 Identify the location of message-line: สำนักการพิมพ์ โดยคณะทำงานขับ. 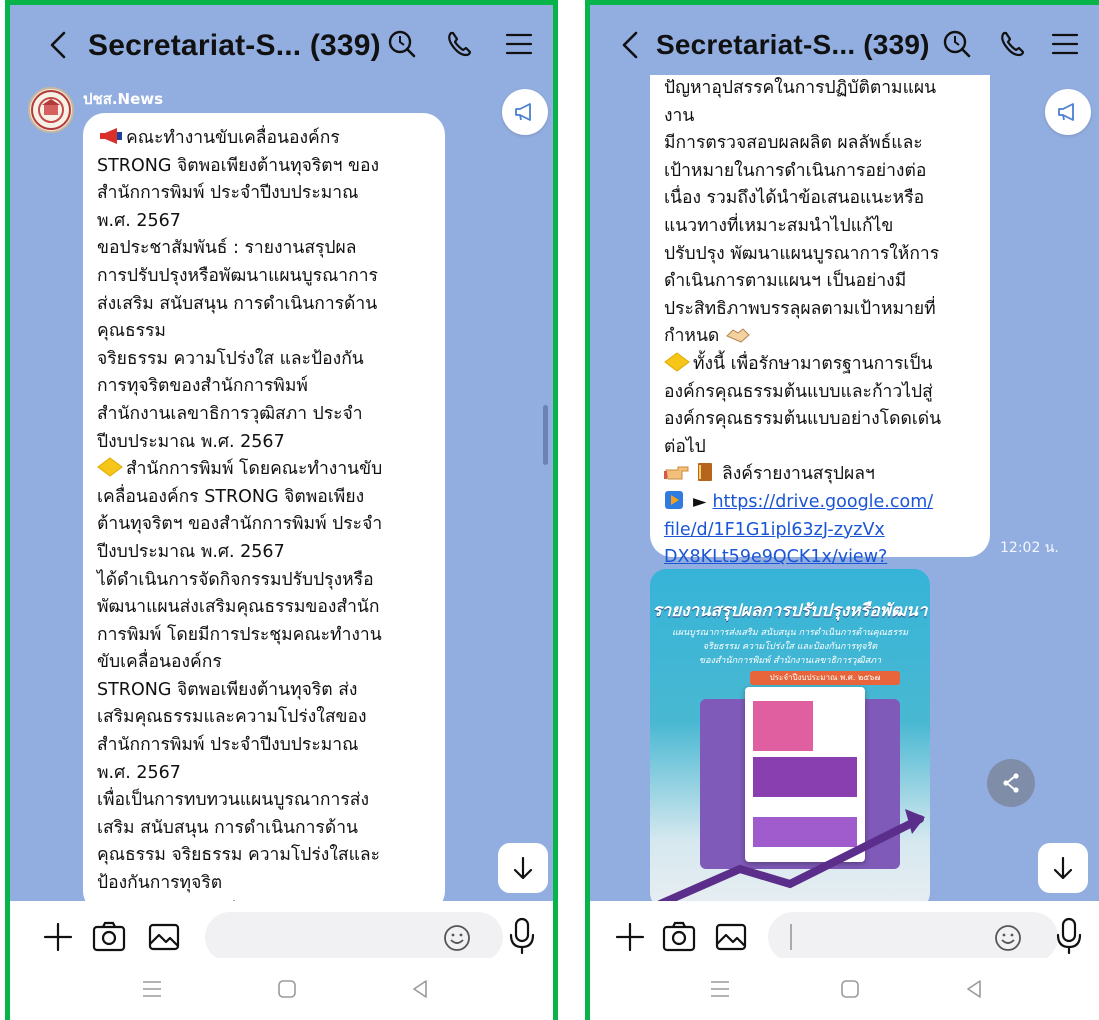
(264, 470).